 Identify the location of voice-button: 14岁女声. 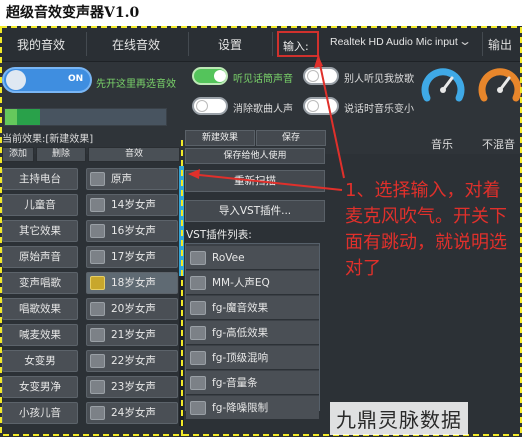
(132, 205).